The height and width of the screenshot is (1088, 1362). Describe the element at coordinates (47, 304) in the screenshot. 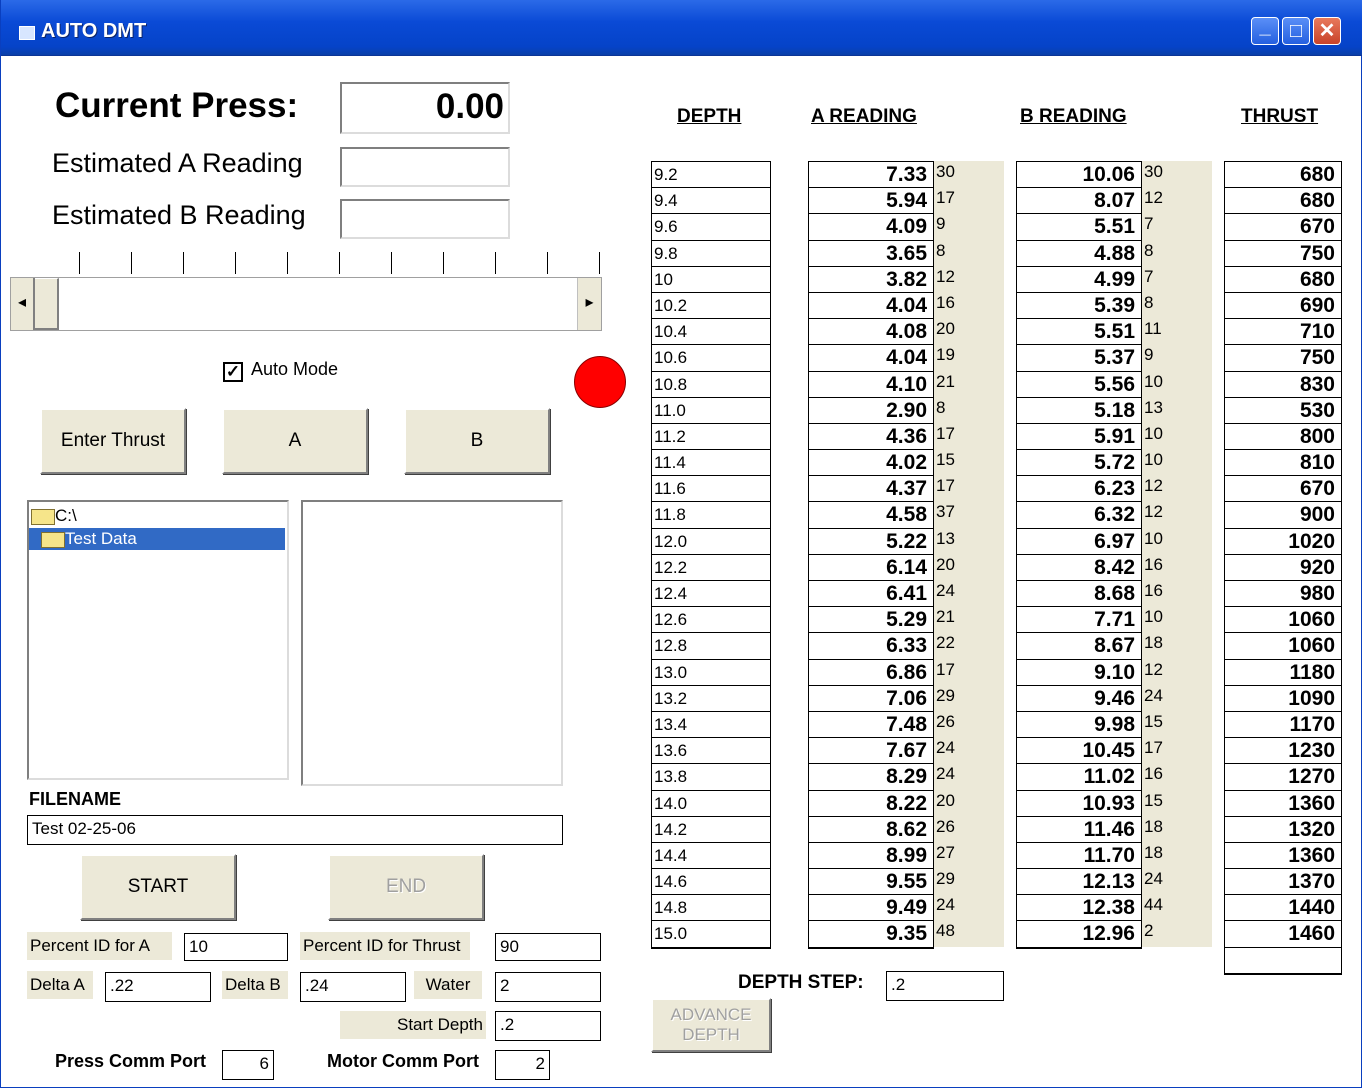

I see `slider-thumb` at that location.